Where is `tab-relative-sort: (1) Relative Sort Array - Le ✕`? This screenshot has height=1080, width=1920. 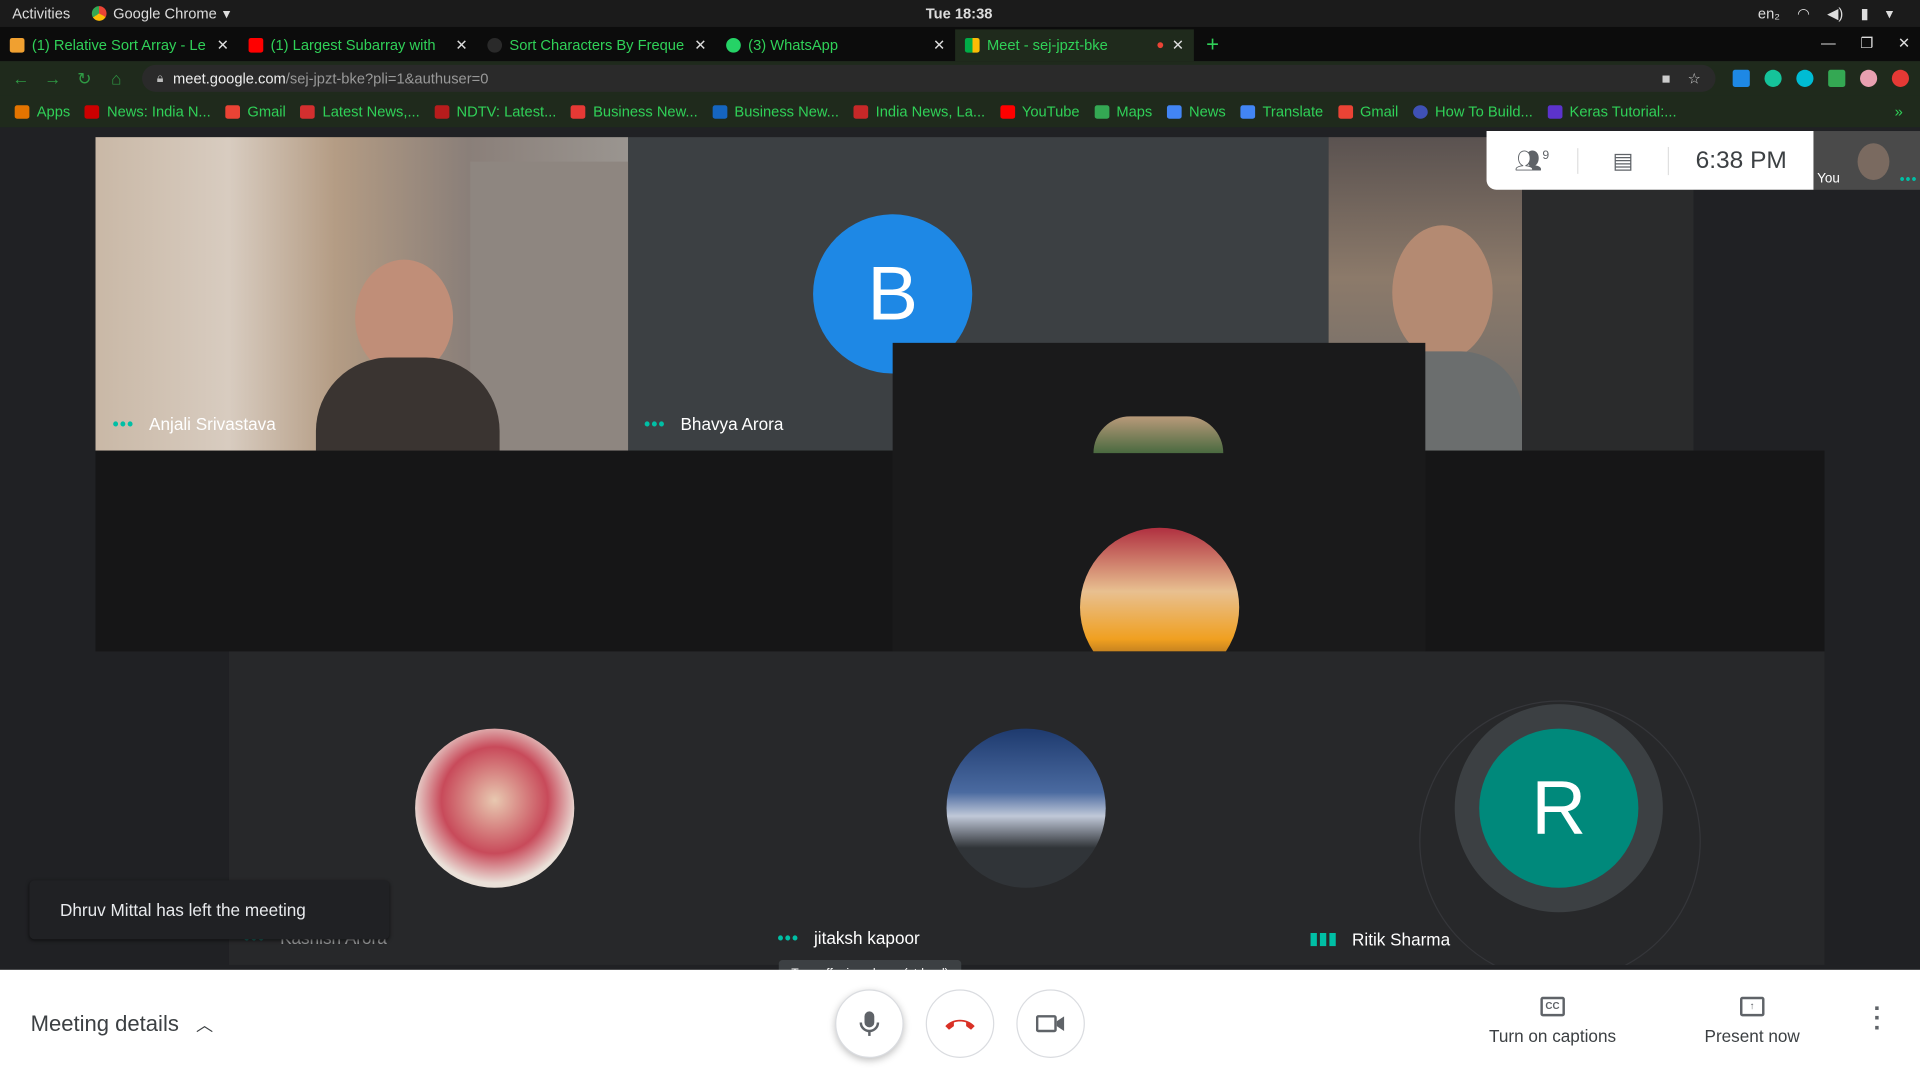
tab-relative-sort: (1) Relative Sort Array - Le ✕ is located at coordinates (119, 45).